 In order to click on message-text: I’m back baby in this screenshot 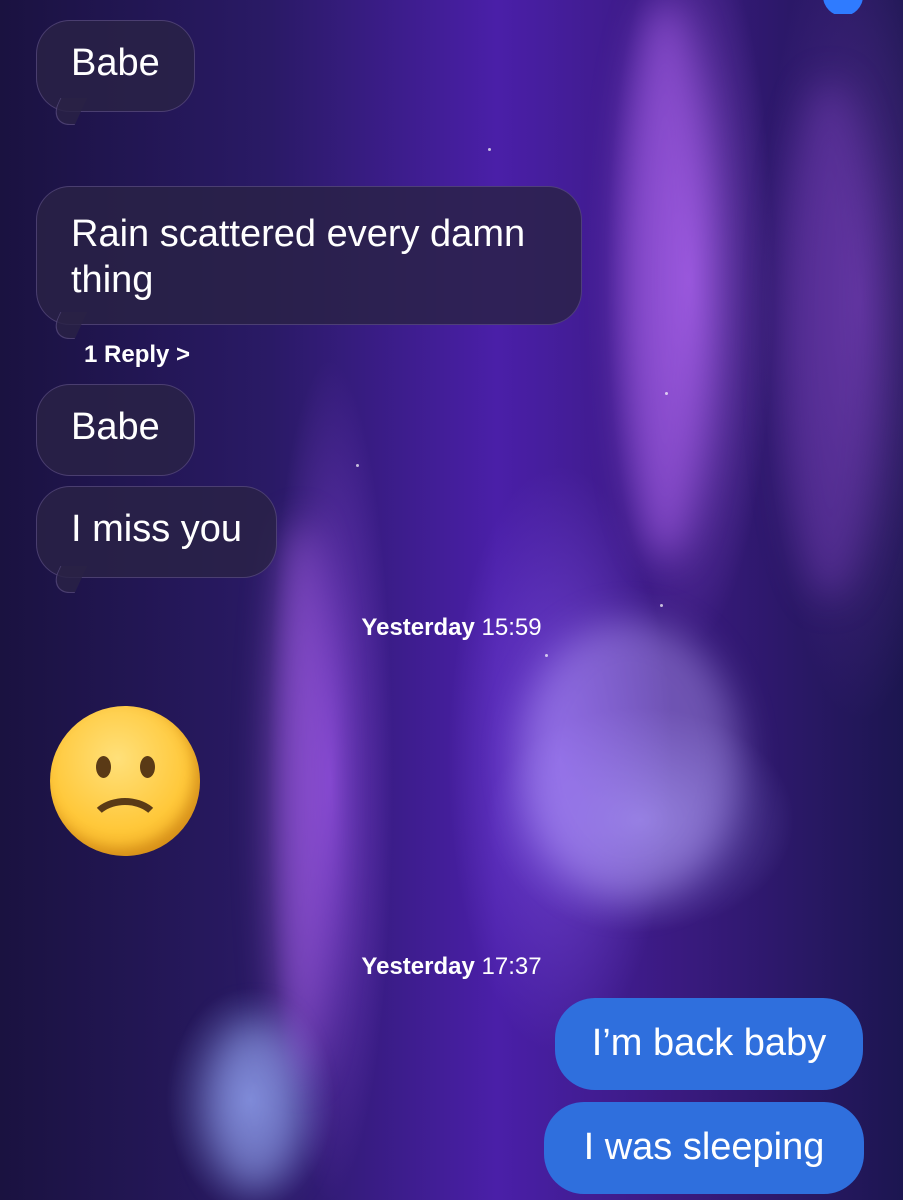, I will do `click(709, 1043)`.